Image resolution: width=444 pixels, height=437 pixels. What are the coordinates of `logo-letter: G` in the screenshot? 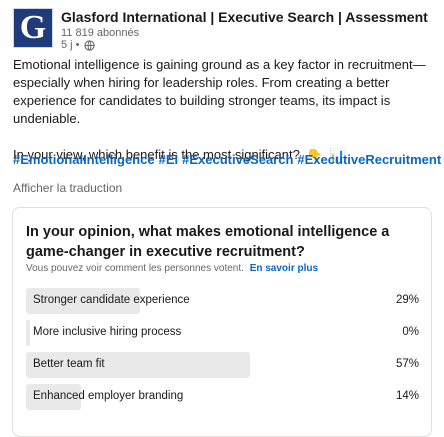 It's located at (33, 27).